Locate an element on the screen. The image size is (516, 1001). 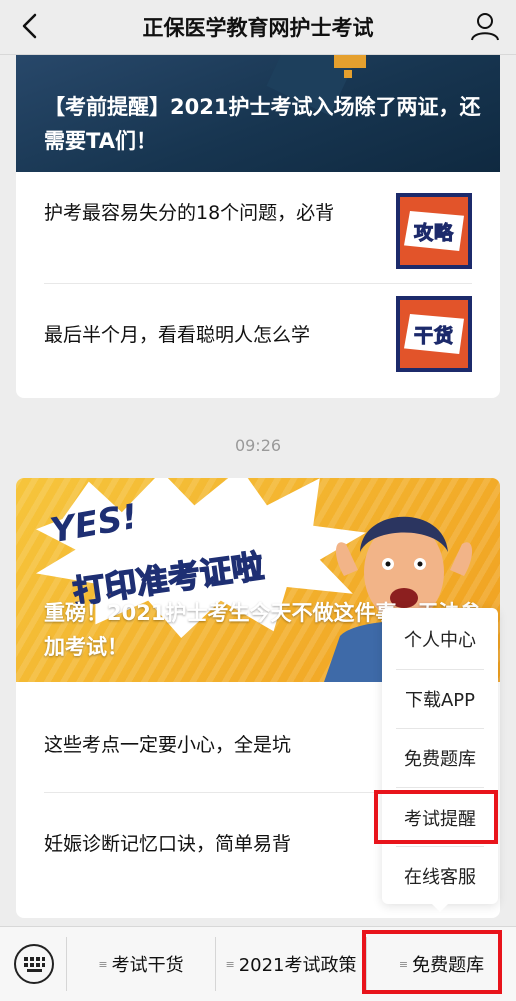
divider is located at coordinates (440, 787).